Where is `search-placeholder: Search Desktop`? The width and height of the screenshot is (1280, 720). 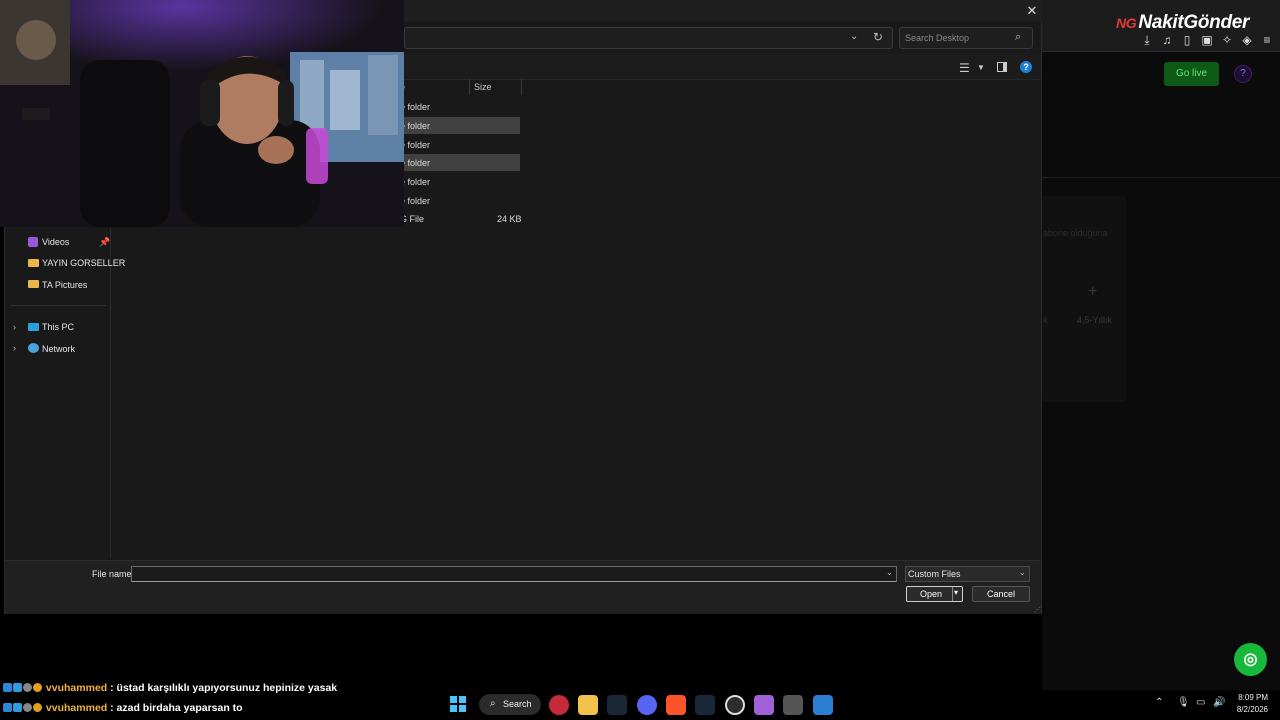 search-placeholder: Search Desktop is located at coordinates (937, 38).